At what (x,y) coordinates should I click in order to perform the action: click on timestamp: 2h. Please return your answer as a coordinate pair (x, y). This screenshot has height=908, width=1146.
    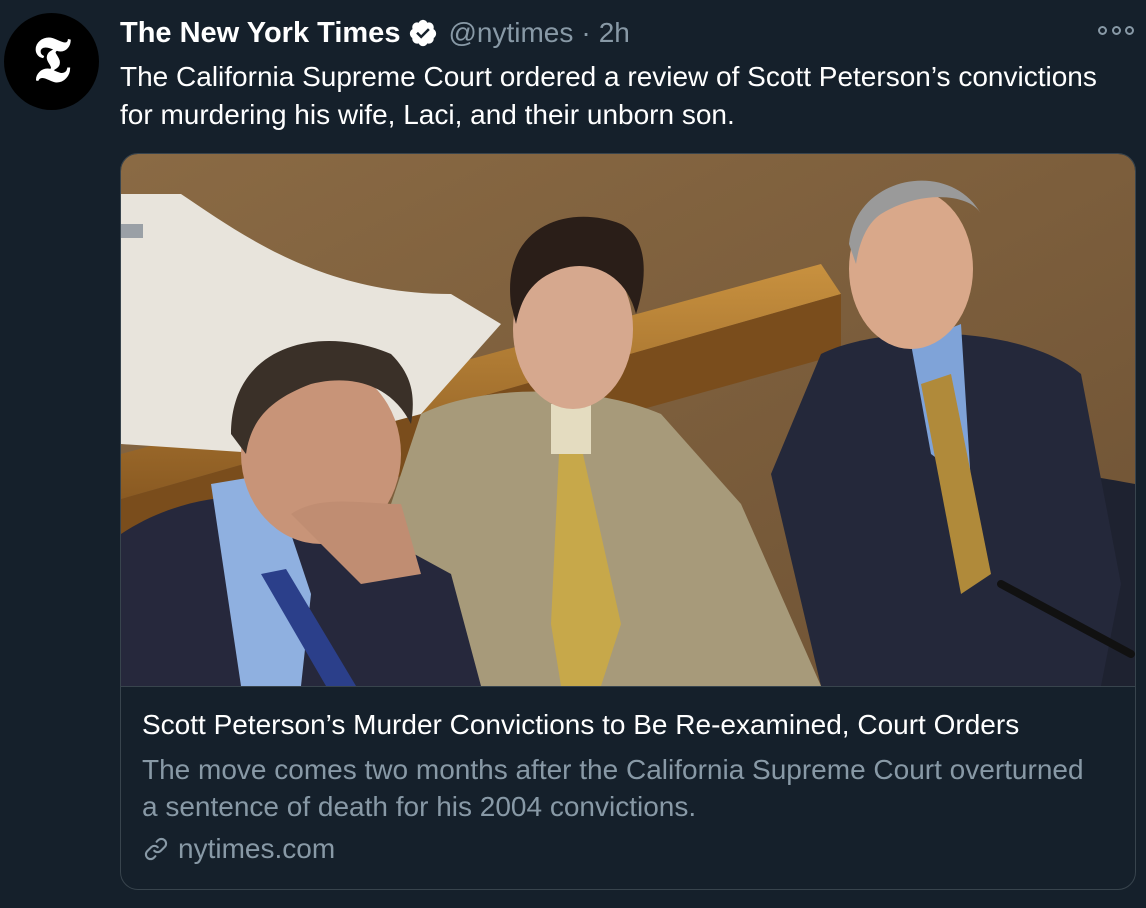
    Looking at the image, I should click on (614, 33).